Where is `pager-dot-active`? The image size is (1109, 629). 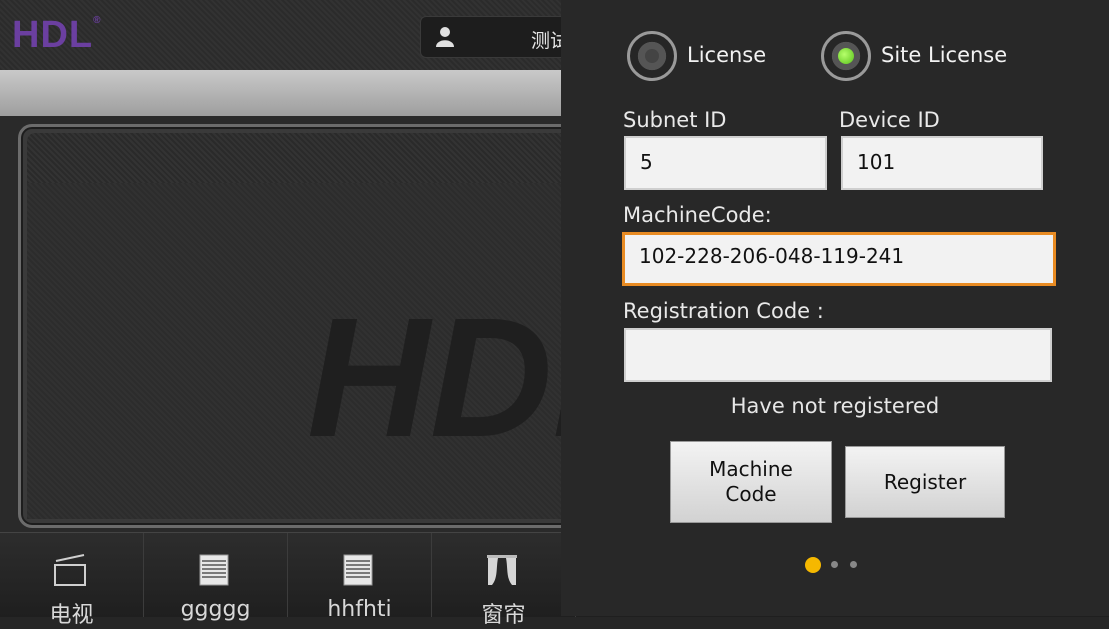 pager-dot-active is located at coordinates (813, 565).